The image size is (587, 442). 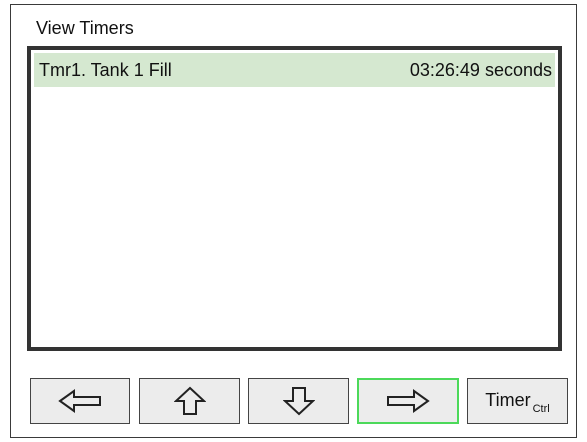 What do you see at coordinates (541, 408) in the screenshot?
I see `timer-ctrl-subscript: Ctrl` at bounding box center [541, 408].